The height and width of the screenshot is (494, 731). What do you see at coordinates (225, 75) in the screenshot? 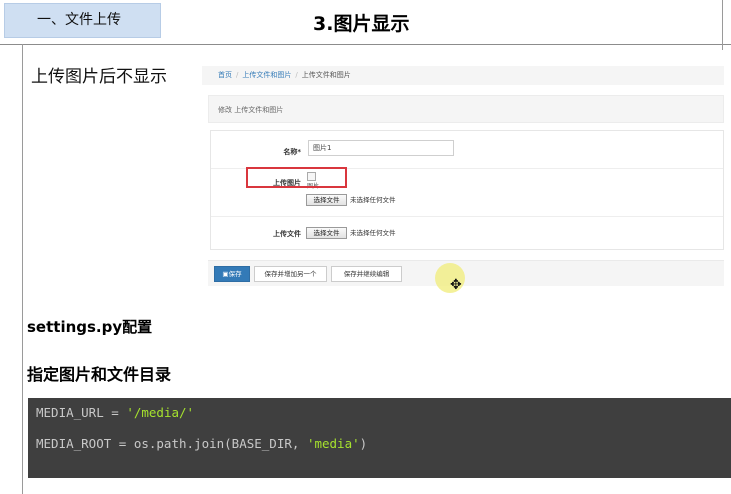
I see `breadcrumb-home: 首页` at bounding box center [225, 75].